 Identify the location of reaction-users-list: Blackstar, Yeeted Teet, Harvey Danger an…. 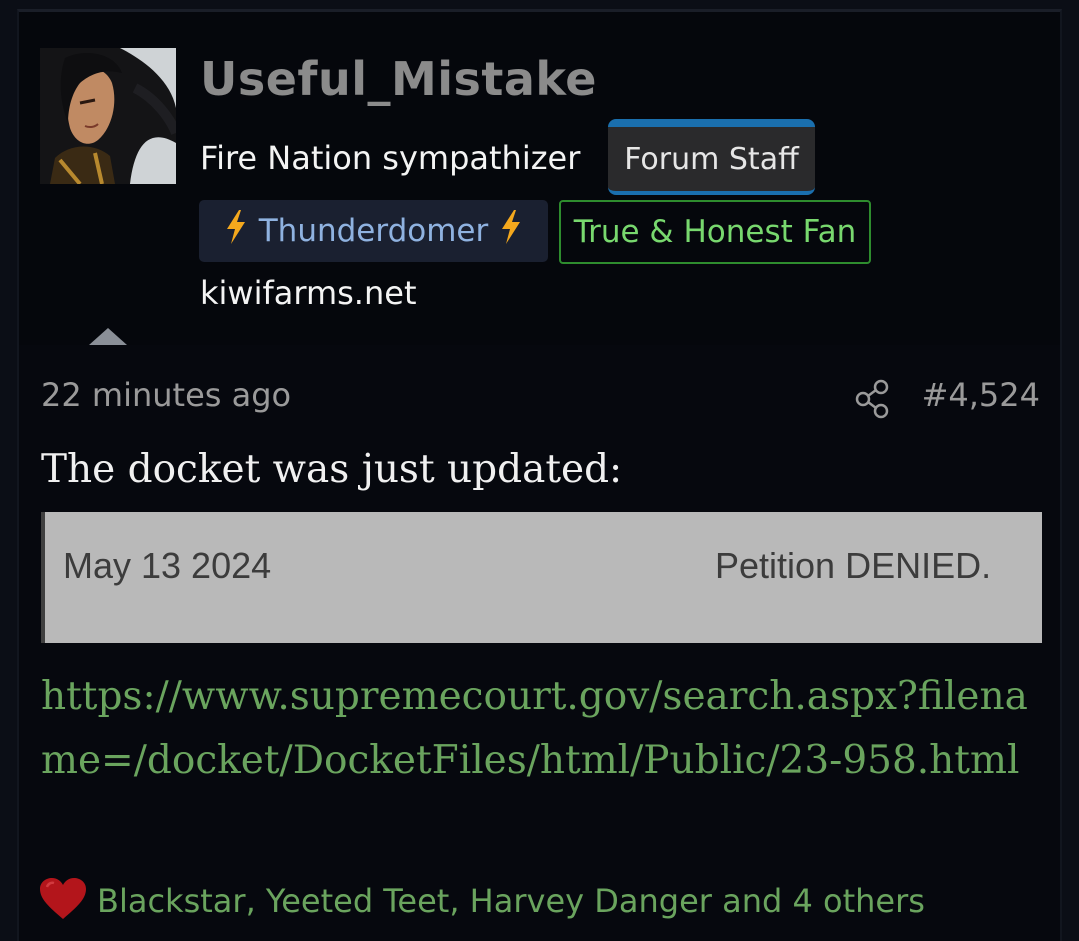
(511, 901).